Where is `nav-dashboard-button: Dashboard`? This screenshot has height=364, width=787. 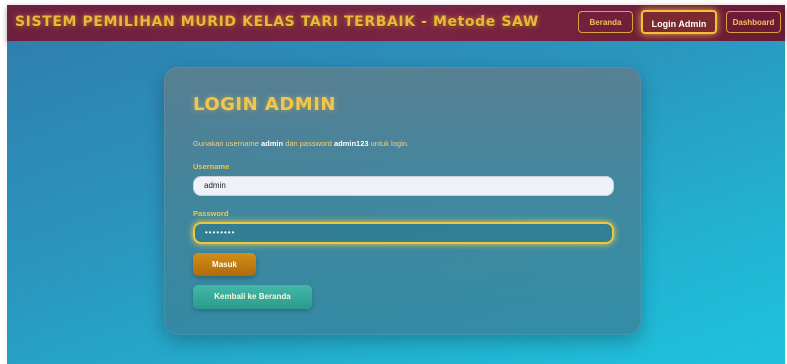
nav-dashboard-button: Dashboard is located at coordinates (753, 22).